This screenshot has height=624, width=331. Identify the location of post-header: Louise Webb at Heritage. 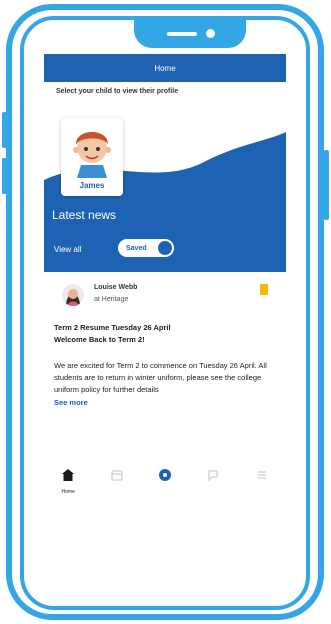
(165, 292).